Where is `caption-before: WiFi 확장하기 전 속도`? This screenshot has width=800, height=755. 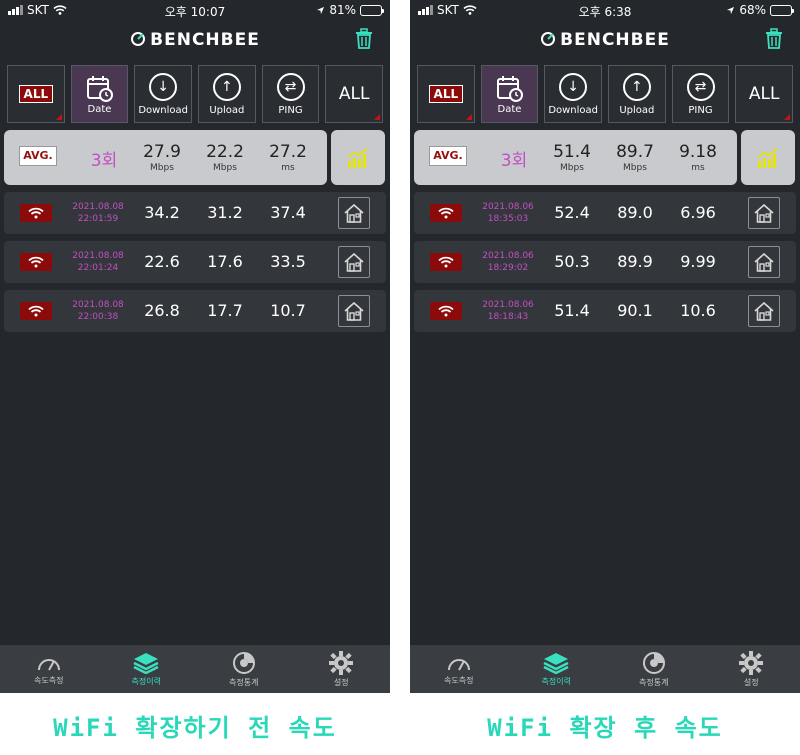
caption-before: WiFi 확장하기 전 속도 is located at coordinates (195, 728).